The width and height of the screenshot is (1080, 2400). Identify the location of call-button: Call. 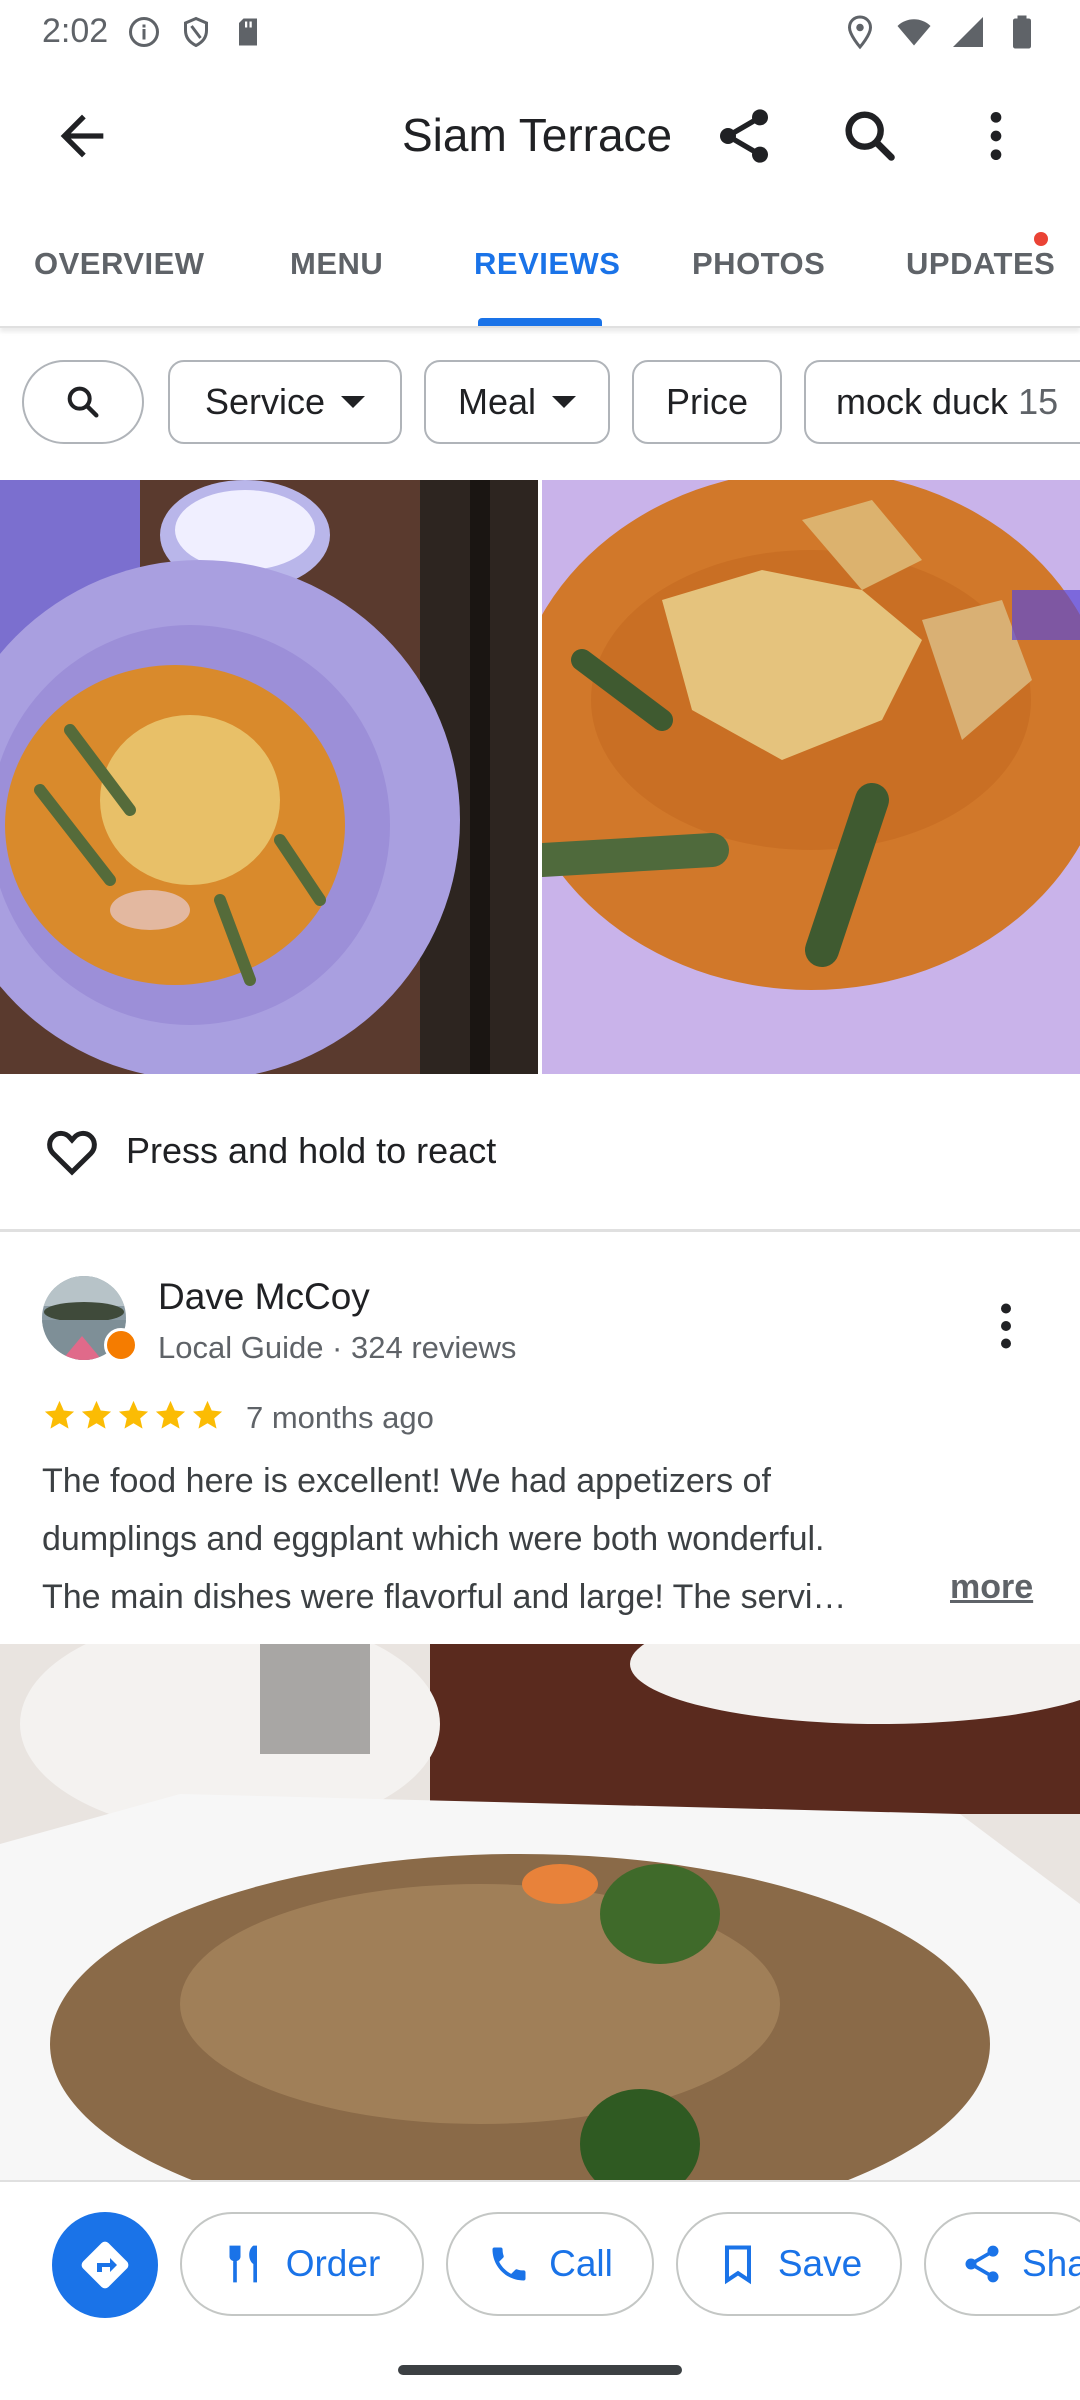
(550, 2264).